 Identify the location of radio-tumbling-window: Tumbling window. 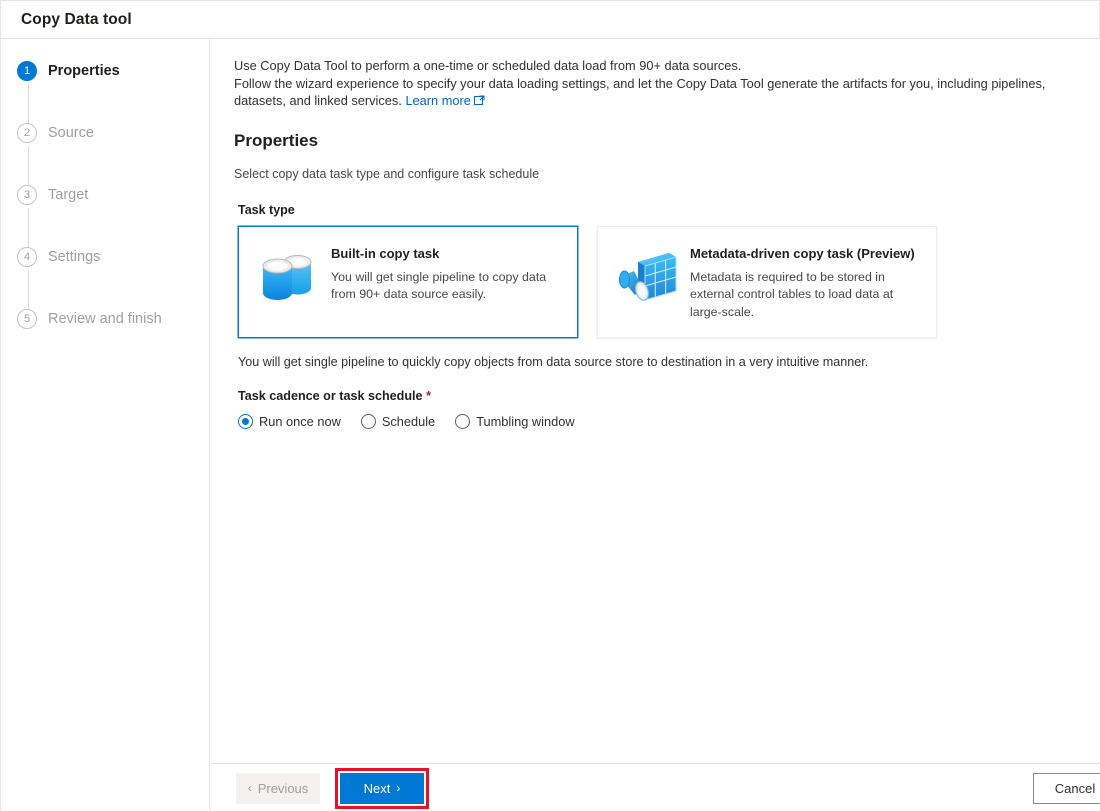
(515, 421).